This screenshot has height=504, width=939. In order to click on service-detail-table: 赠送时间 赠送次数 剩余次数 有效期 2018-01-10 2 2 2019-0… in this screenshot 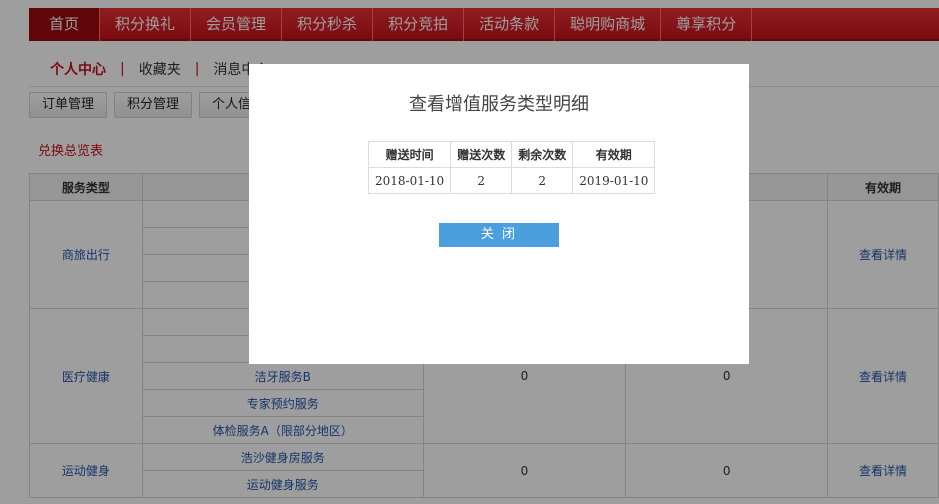, I will do `click(511, 167)`.